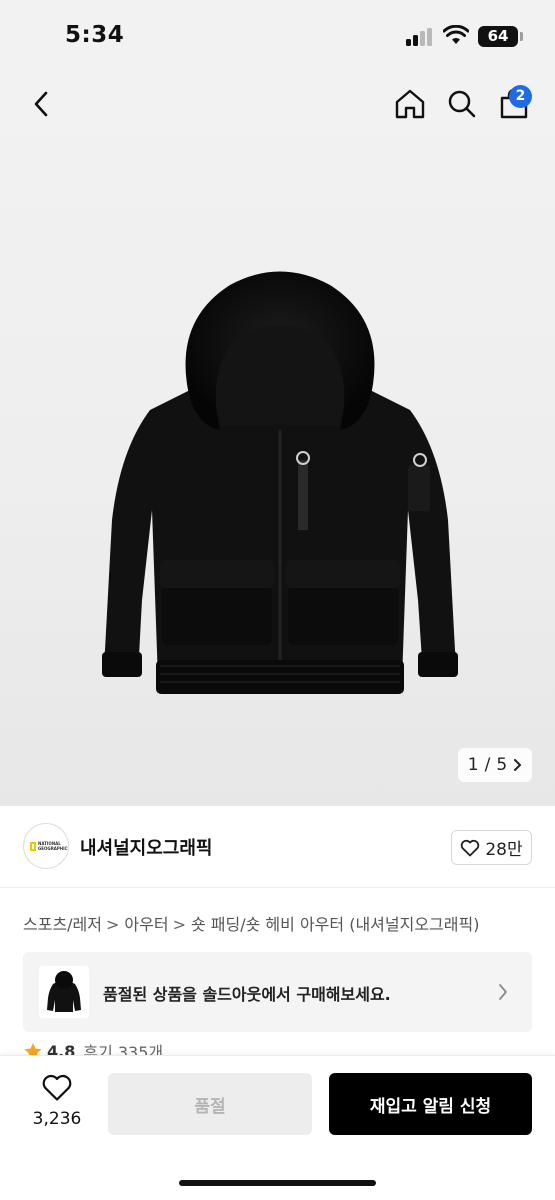  What do you see at coordinates (277, 1183) in the screenshot?
I see `home-indicator` at bounding box center [277, 1183].